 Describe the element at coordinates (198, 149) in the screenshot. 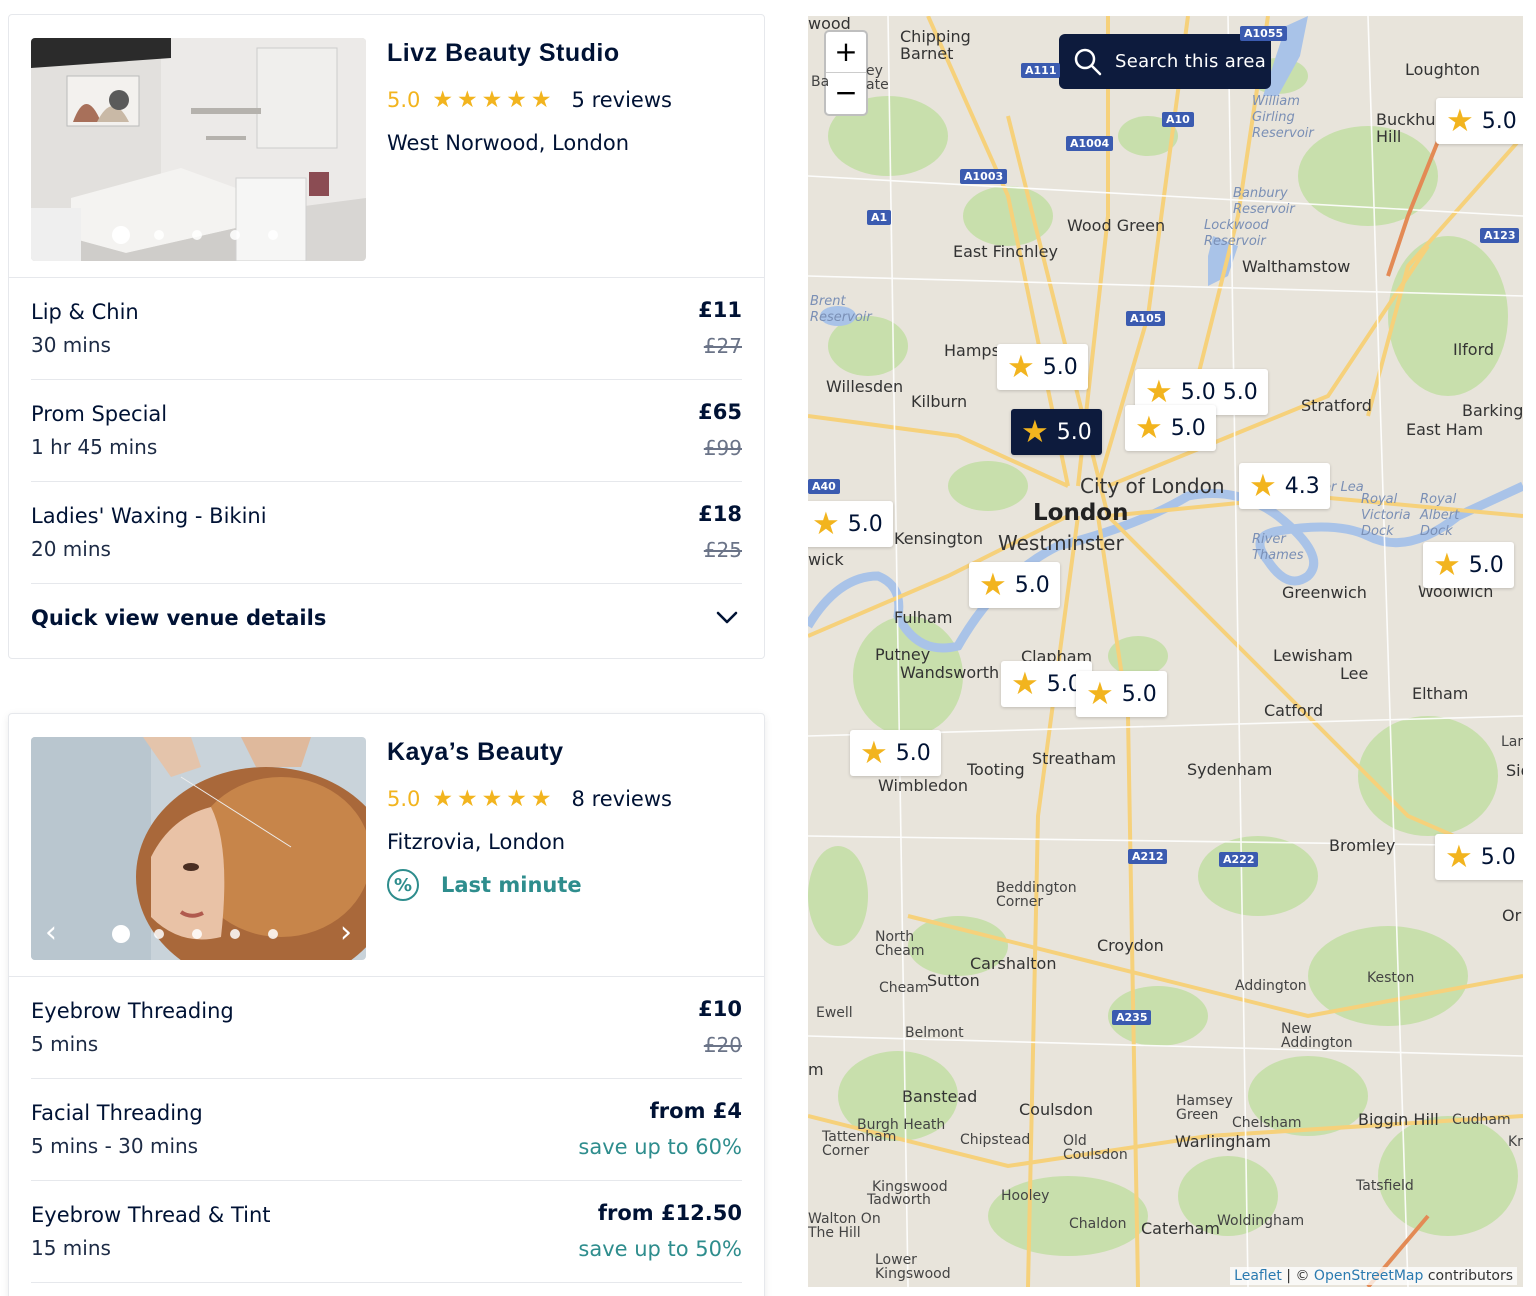

I see `venue-photo` at that location.